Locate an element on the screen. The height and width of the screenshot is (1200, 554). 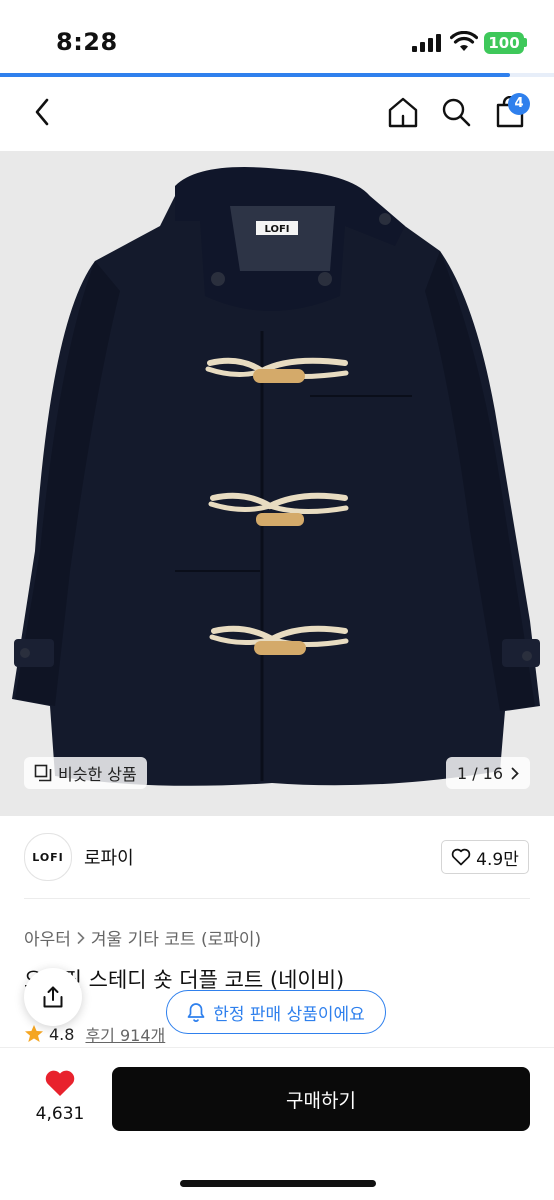
status-time: 8:28 is located at coordinates (87, 42).